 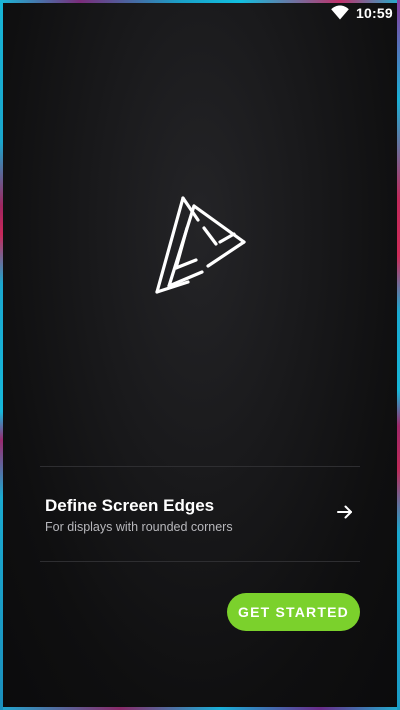 What do you see at coordinates (139, 527) in the screenshot?
I see `setup-item-subtitle: For displays with rounded corners` at bounding box center [139, 527].